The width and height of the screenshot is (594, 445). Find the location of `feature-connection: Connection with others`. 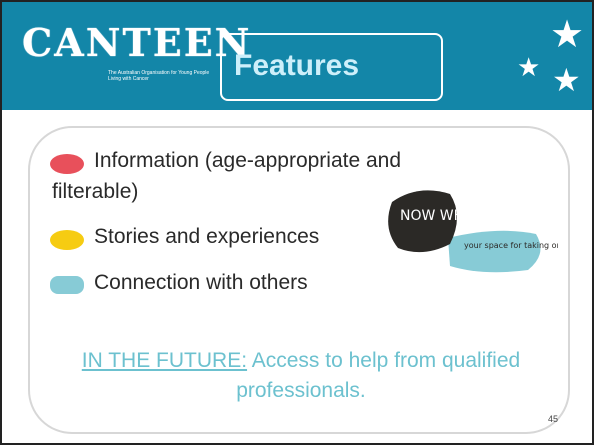

feature-connection: Connection with others is located at coordinates (201, 282).